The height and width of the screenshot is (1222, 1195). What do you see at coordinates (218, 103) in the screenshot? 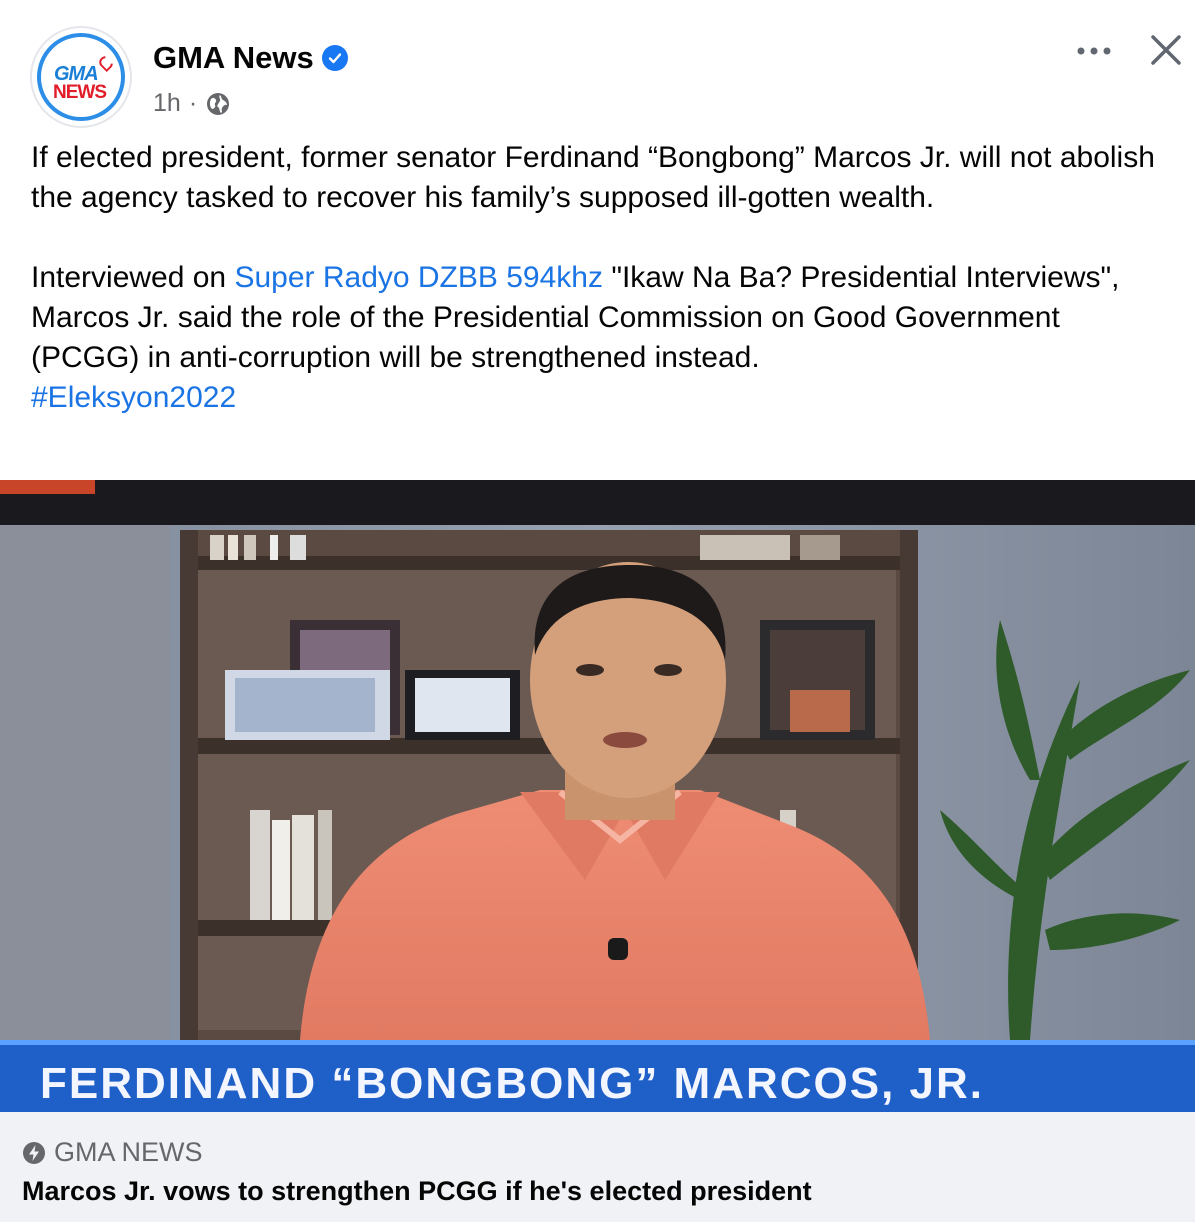
I see `globe-icon` at bounding box center [218, 103].